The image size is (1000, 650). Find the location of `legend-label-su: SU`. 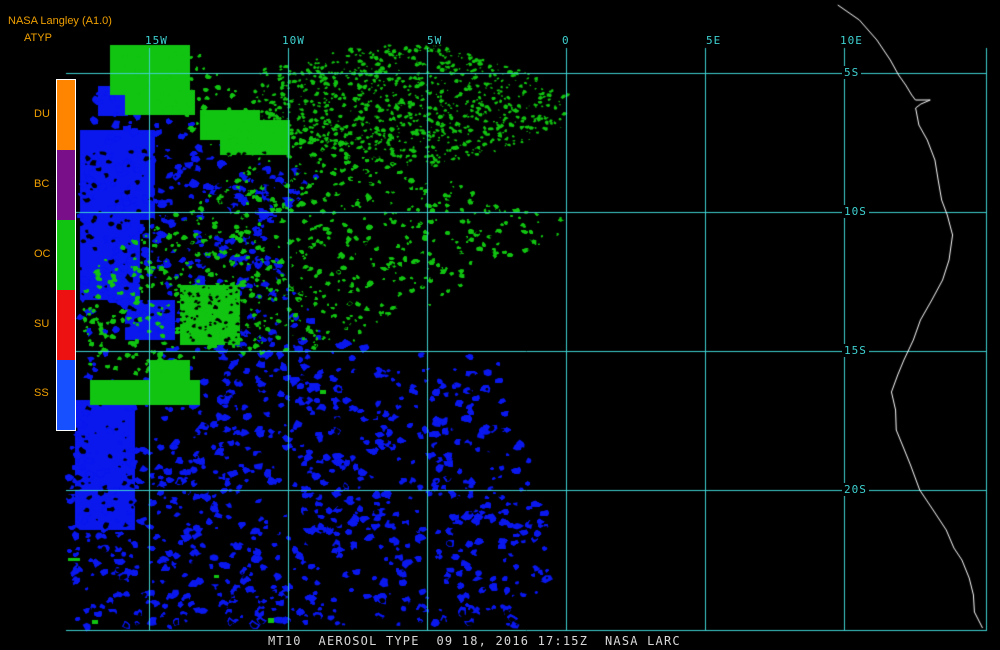

legend-label-su: SU is located at coordinates (42, 324).